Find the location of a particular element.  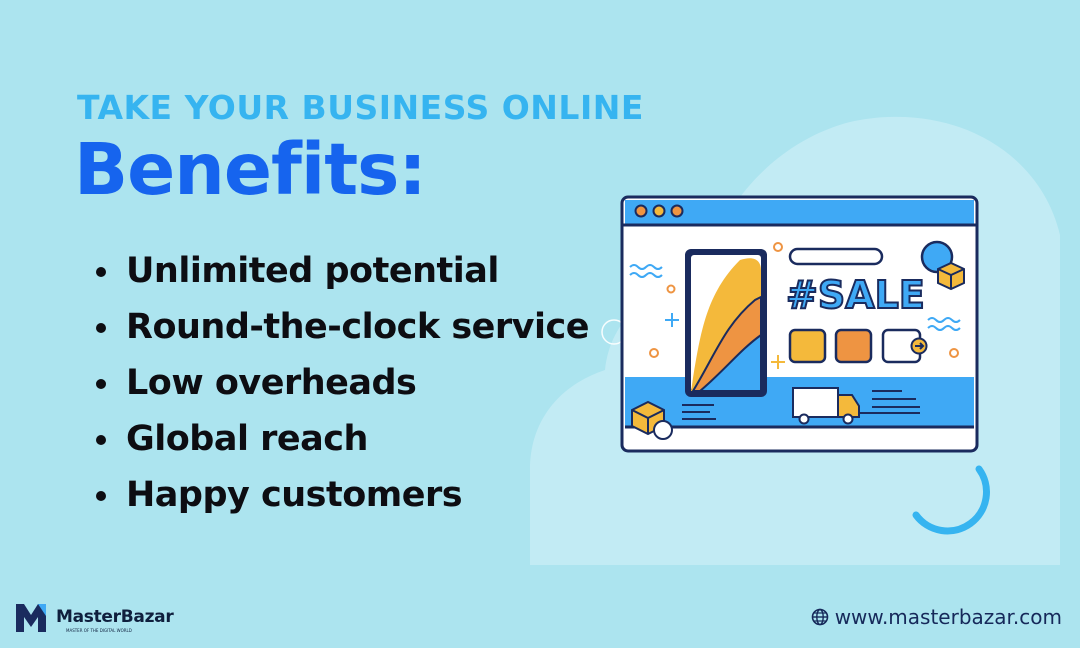

list-item: Global reach is located at coordinates (342, 439).